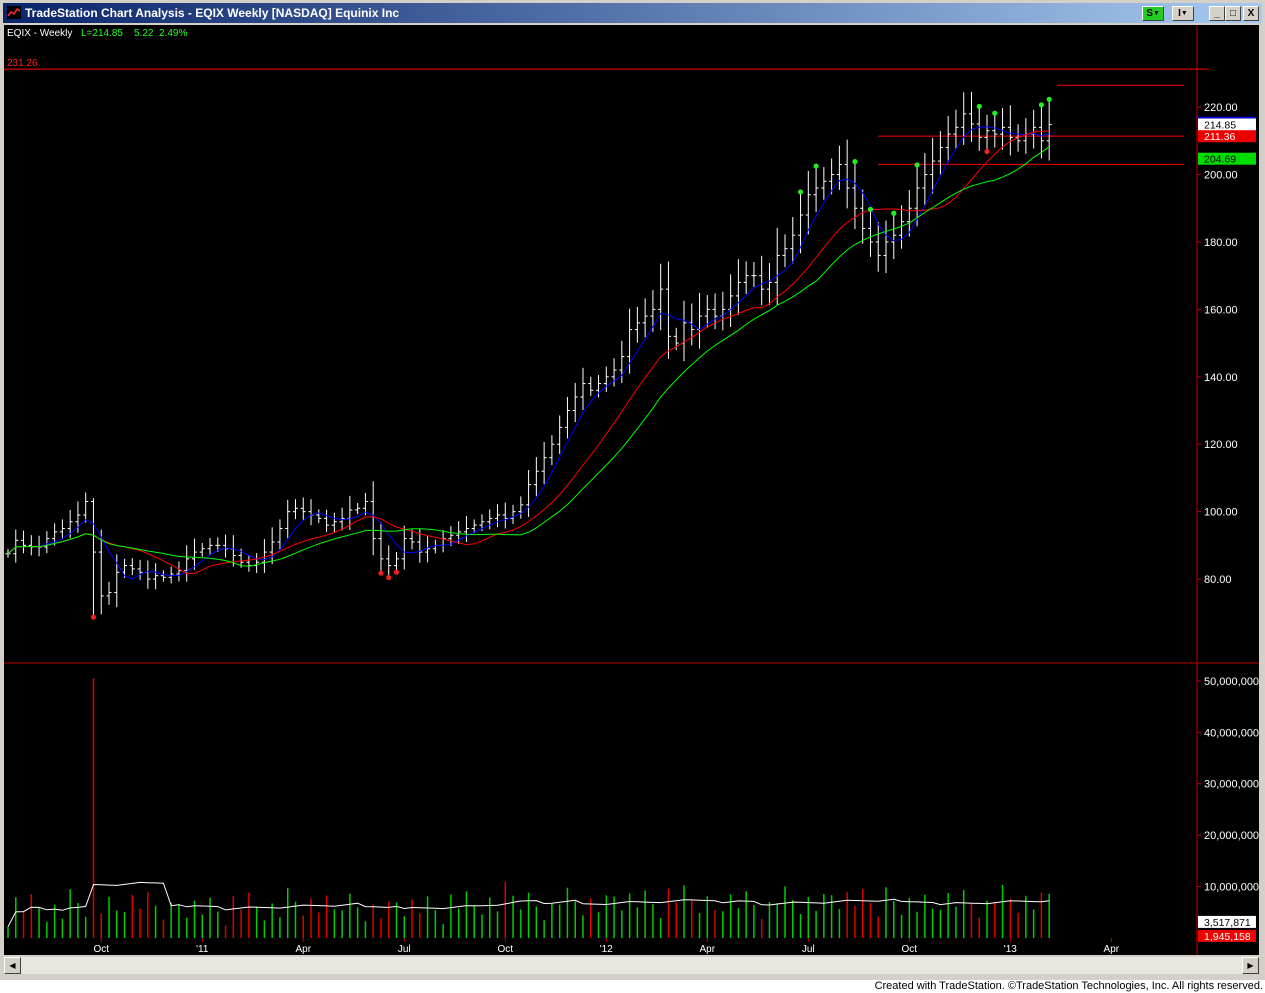 This screenshot has height=993, width=1265. I want to click on maximize-button: □, so click(1233, 13).